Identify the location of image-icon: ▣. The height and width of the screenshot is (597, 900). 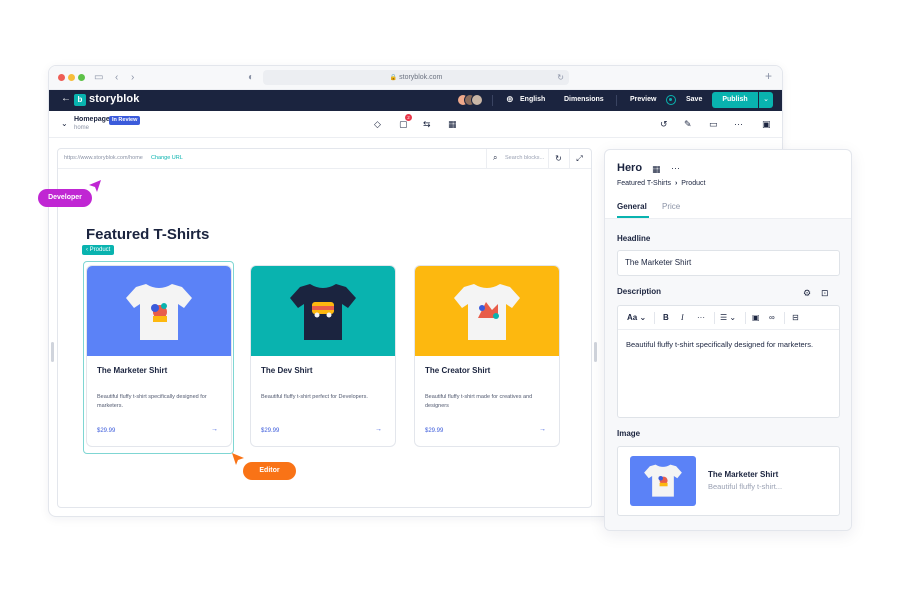
(756, 318).